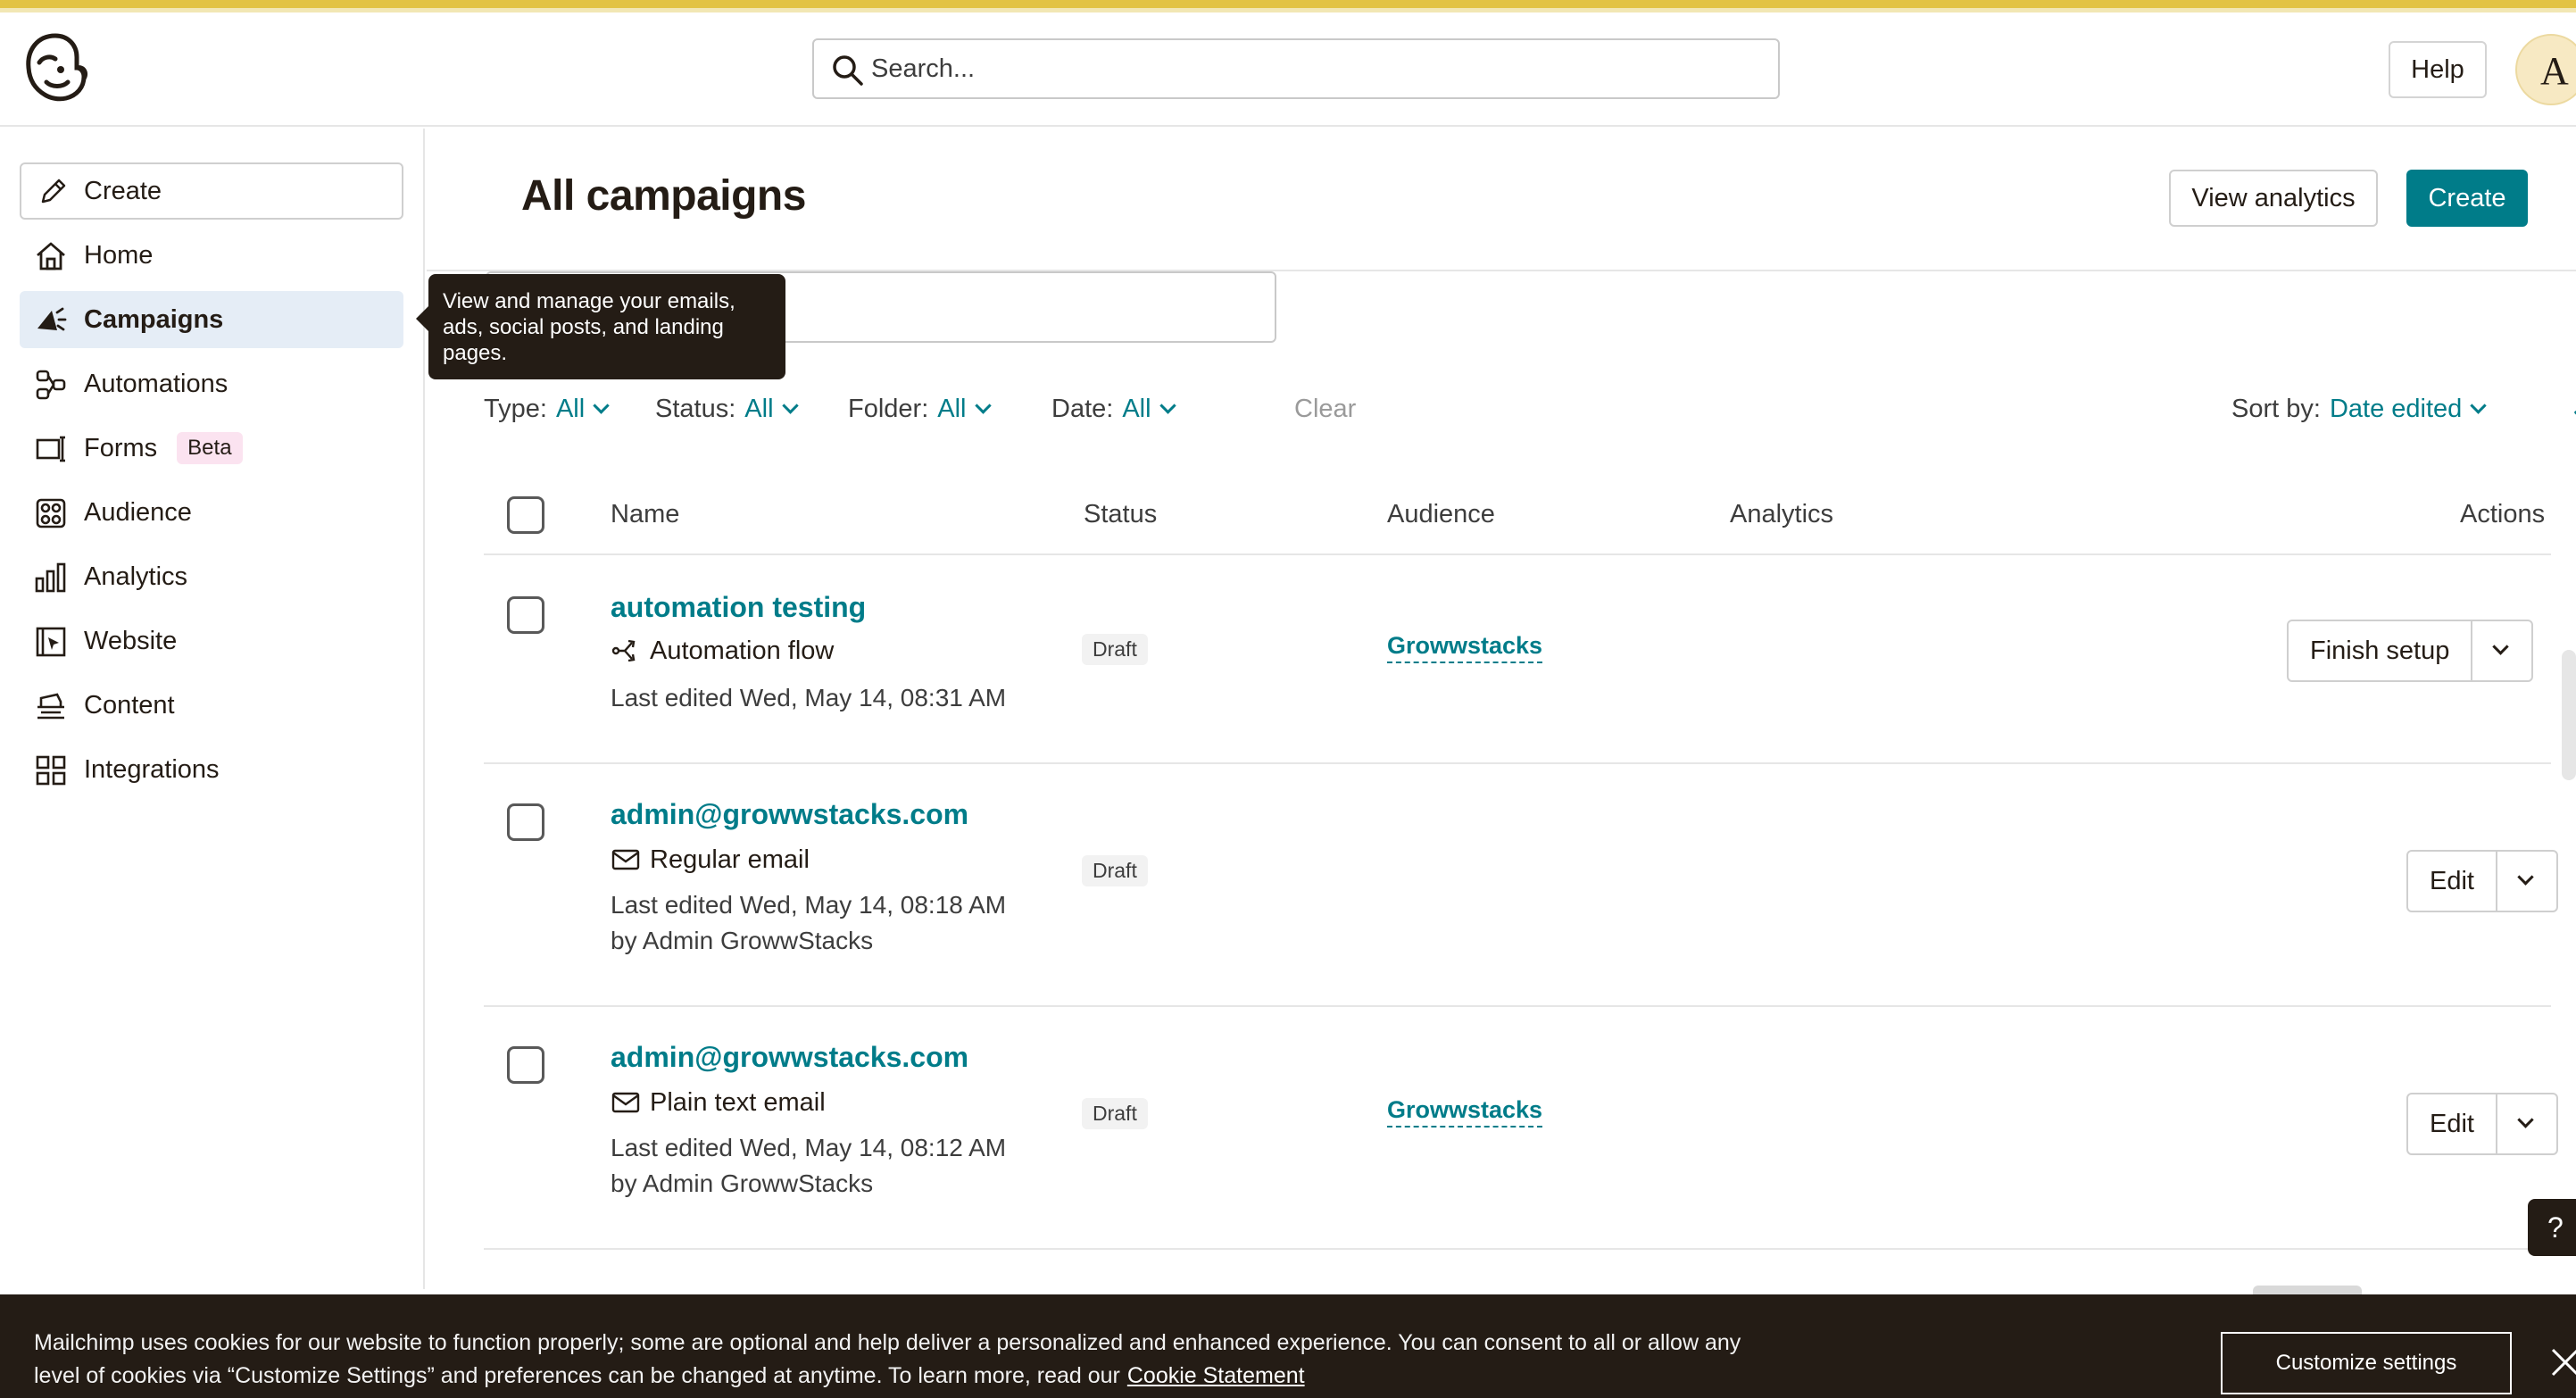 The width and height of the screenshot is (2576, 1398). Describe the element at coordinates (212, 576) in the screenshot. I see `sidebar-item-analytics: Analytics` at that location.